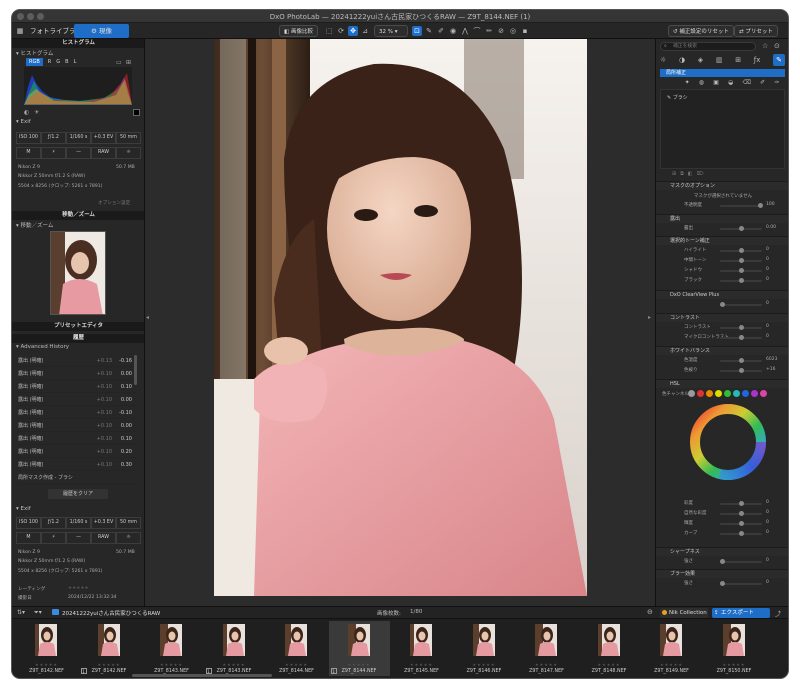 The width and height of the screenshot is (800, 689). What do you see at coordinates (489, 31) in the screenshot?
I see `brush-icon: ✏` at bounding box center [489, 31].